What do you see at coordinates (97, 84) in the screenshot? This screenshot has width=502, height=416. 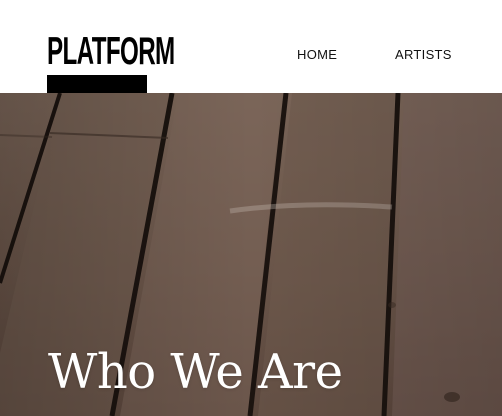 I see `logo-underline-bar` at bounding box center [97, 84].